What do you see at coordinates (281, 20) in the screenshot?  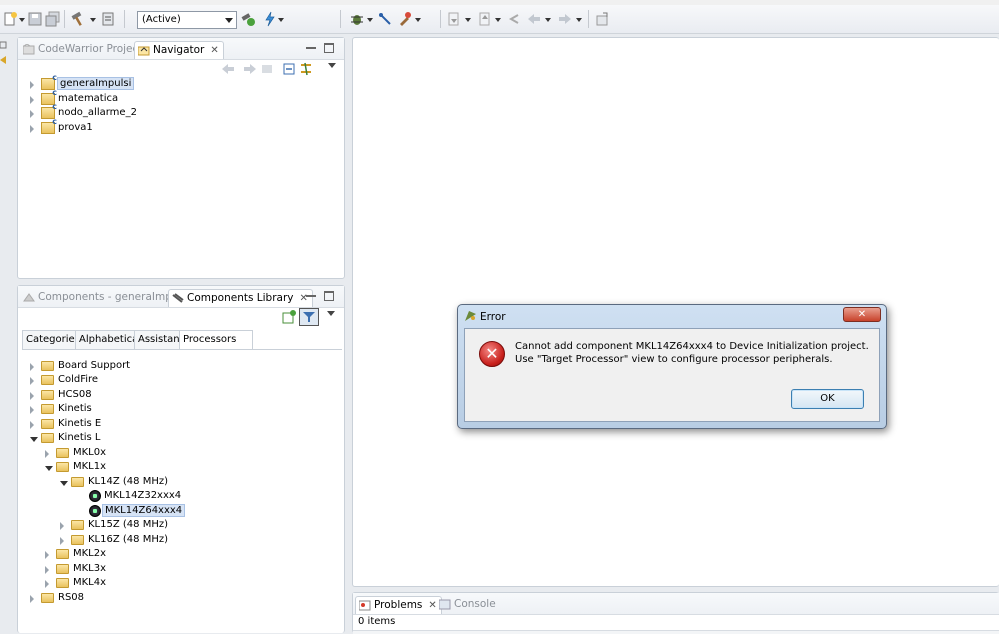 I see `flash-dropdown-icon` at bounding box center [281, 20].